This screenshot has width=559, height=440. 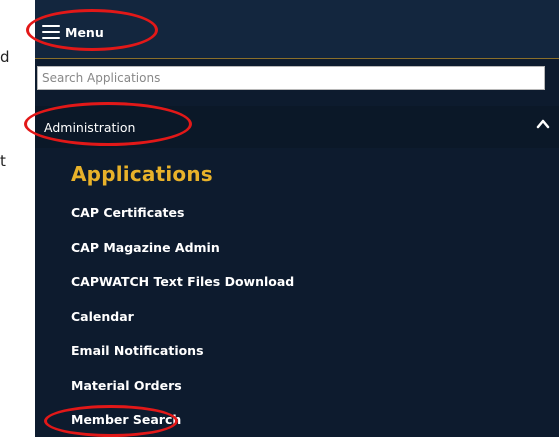 What do you see at coordinates (182, 215) in the screenshot?
I see `app-link-cap-certificates: CAP Certificates` at bounding box center [182, 215].